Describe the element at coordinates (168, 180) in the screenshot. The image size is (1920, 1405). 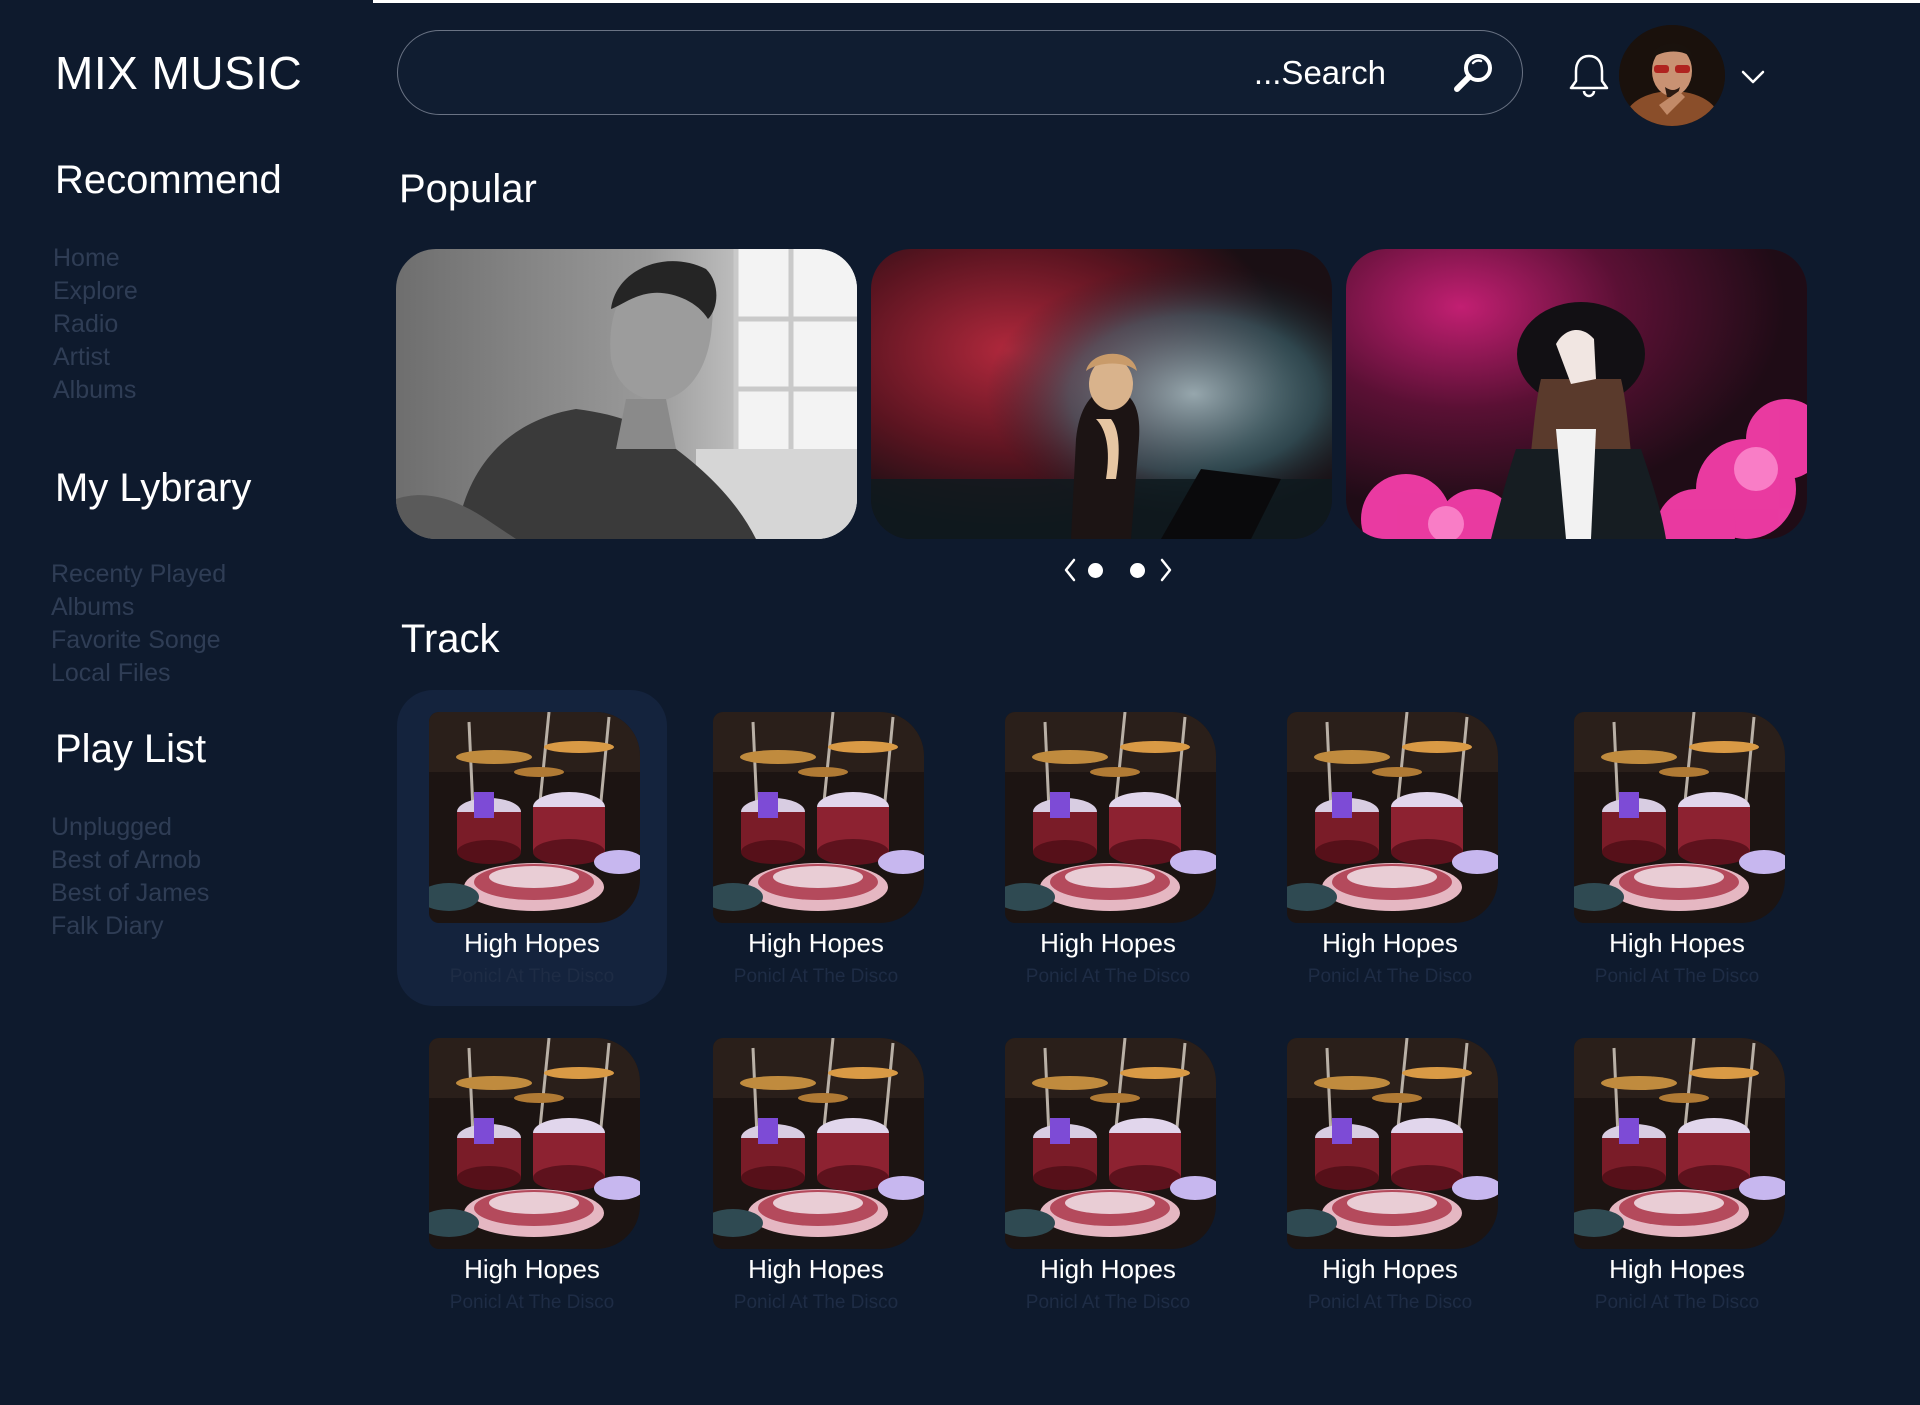
I see `recommend-title: Recommend` at that location.